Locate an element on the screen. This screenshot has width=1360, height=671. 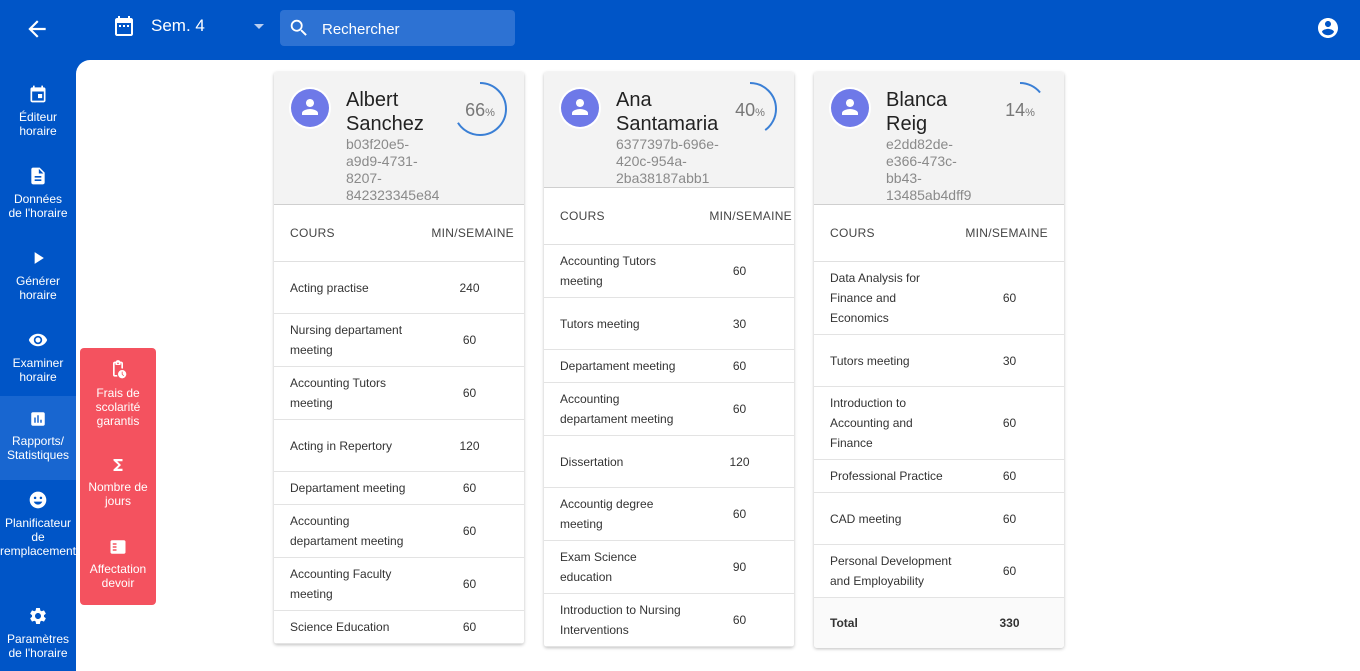
table-row: Introduction to Accounting and Finance 60 is located at coordinates (939, 423).